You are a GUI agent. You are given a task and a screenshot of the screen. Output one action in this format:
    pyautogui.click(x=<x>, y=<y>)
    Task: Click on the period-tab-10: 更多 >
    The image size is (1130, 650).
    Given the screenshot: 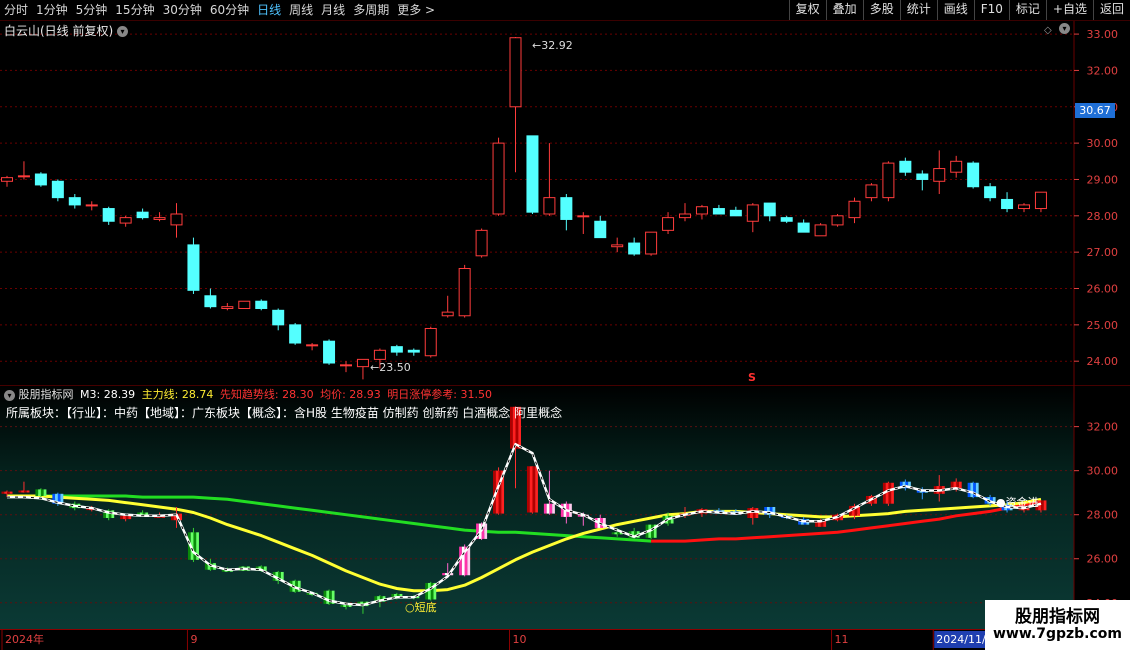 What is the action you would take?
    pyautogui.click(x=416, y=10)
    